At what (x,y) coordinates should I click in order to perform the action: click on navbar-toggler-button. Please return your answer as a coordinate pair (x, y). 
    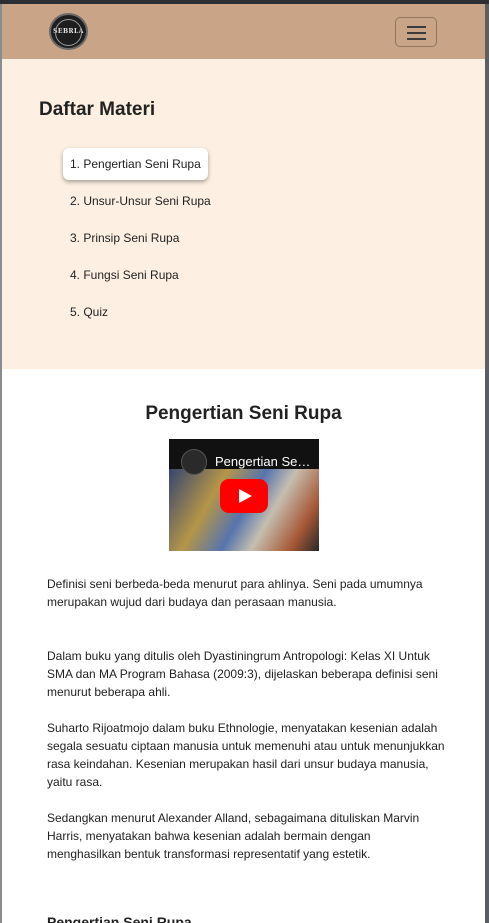
    Looking at the image, I should click on (416, 32).